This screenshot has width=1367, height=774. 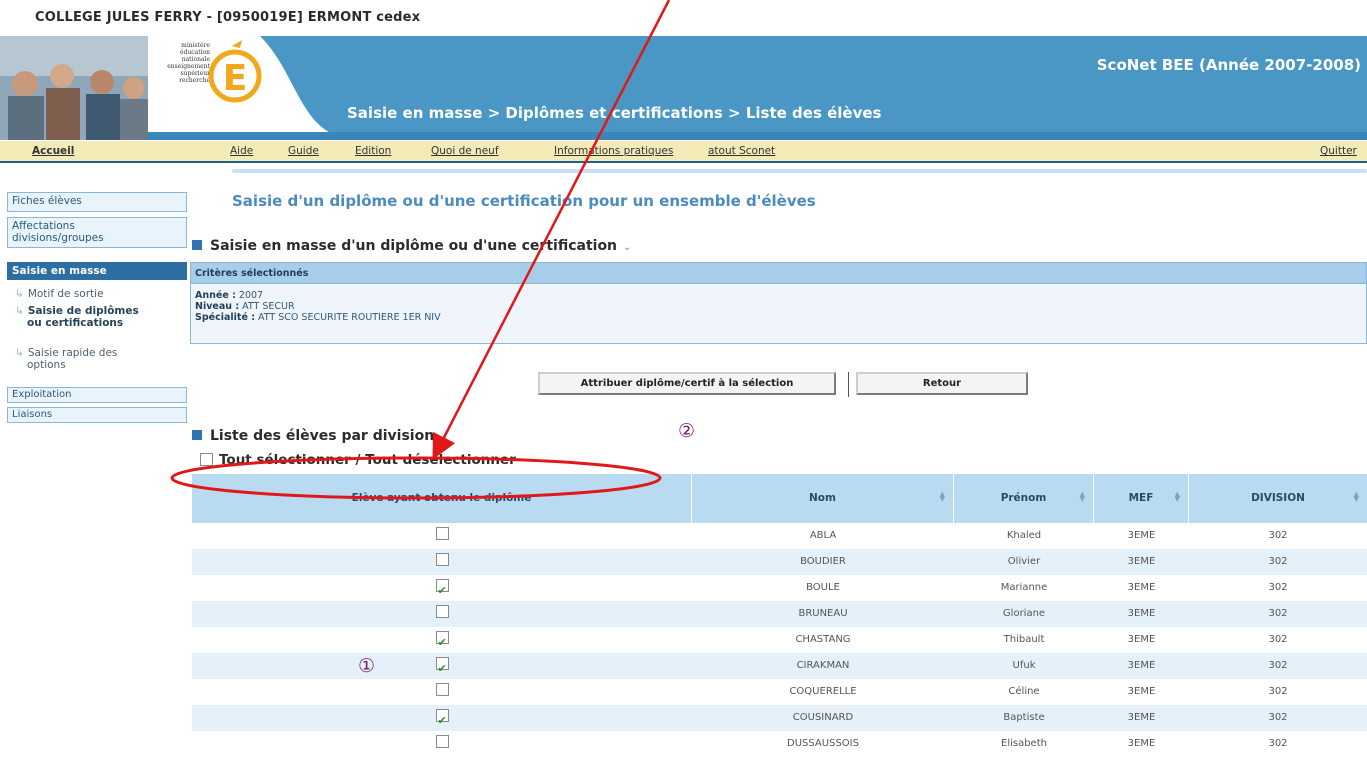 I want to click on cell-prenom: Gloriane, so click(x=1024, y=613).